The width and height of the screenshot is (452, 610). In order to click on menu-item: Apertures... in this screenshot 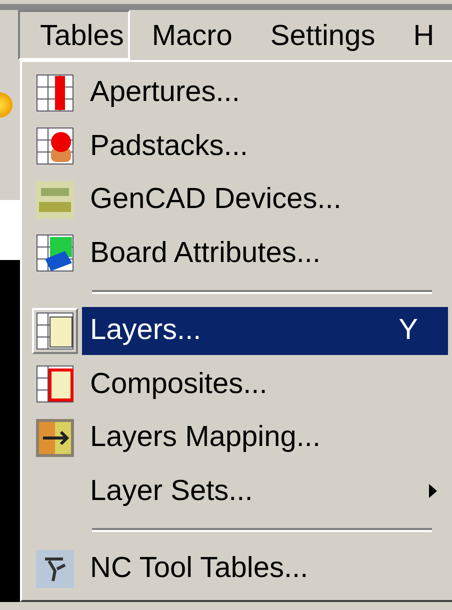, I will do `click(265, 92)`.